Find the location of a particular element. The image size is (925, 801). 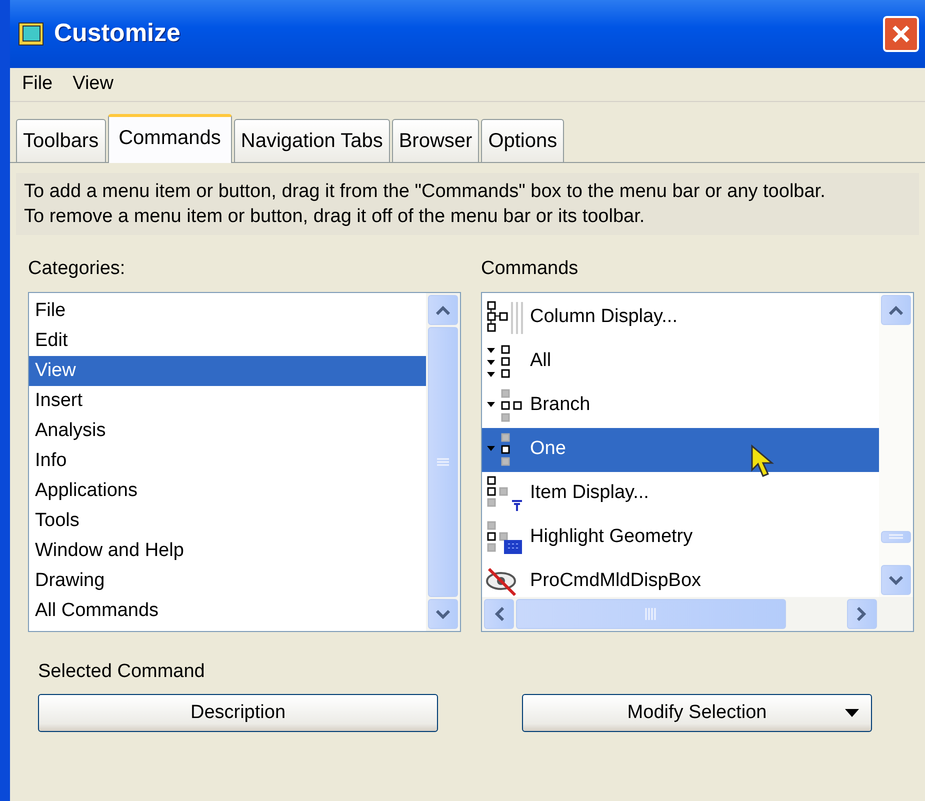

chevron-left-icon is located at coordinates (499, 613).